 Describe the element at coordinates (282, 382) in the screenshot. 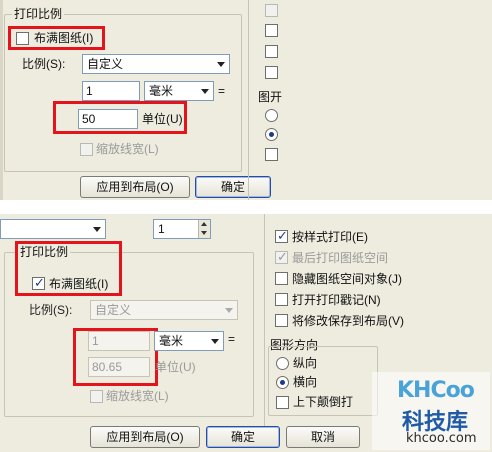

I see `orientation-landscape-radio` at that location.